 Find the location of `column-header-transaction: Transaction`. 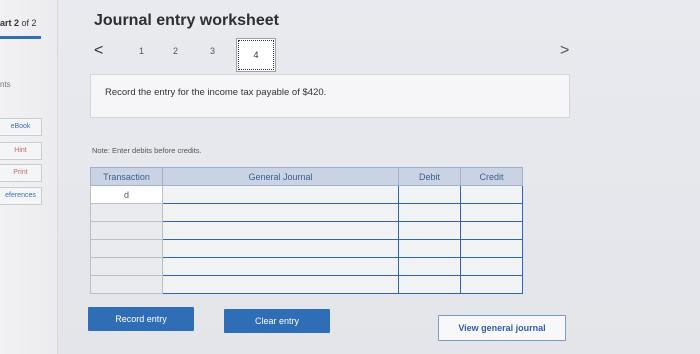

column-header-transaction: Transaction is located at coordinates (126, 176).